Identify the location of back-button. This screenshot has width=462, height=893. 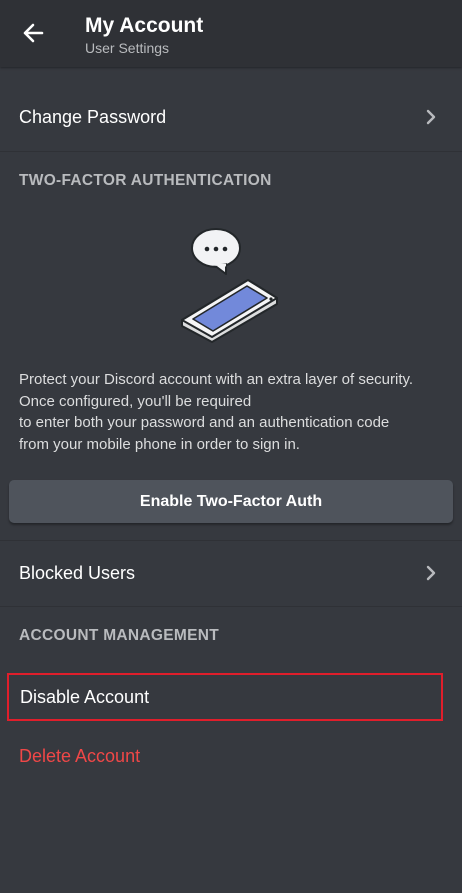
(33, 35).